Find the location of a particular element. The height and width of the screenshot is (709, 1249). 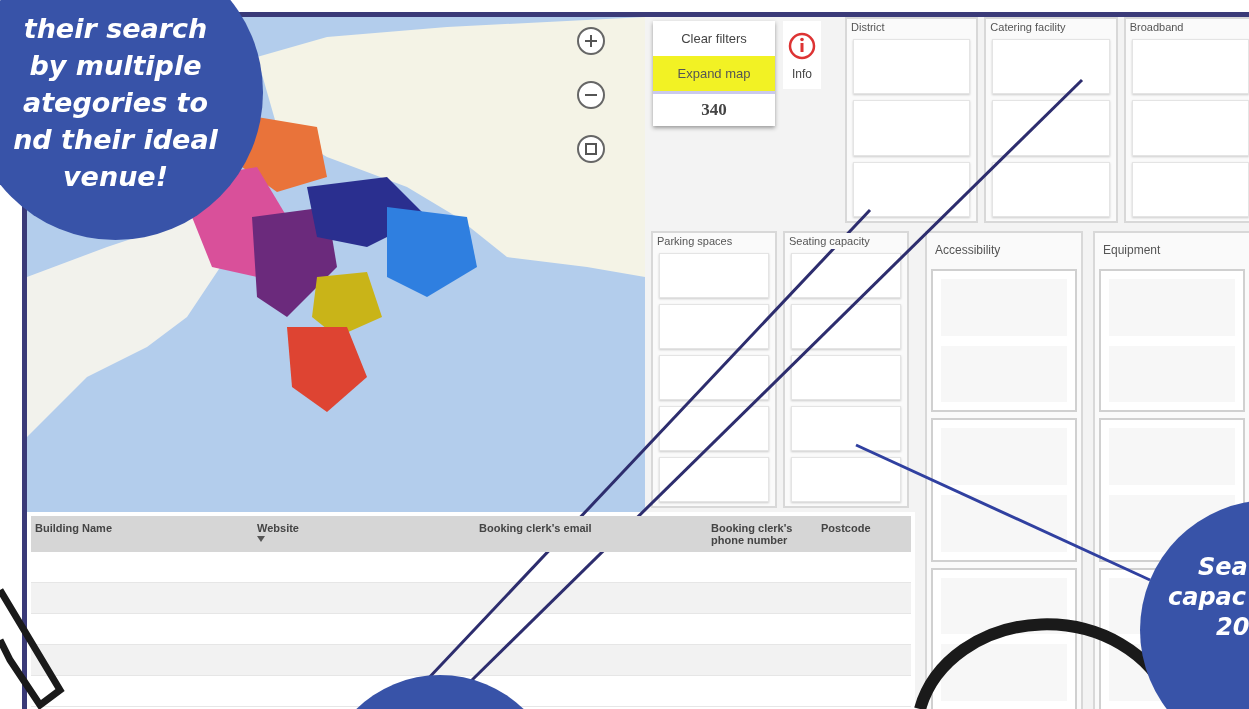

clear-filters-button: Clear filters is located at coordinates (714, 38).